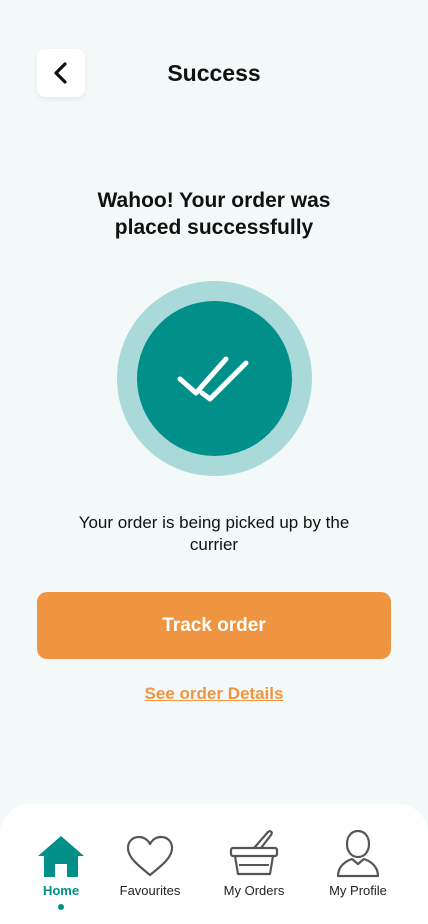 This screenshot has height=924, width=428. What do you see at coordinates (150, 890) in the screenshot?
I see `nav-label-favourites: Favourites` at bounding box center [150, 890].